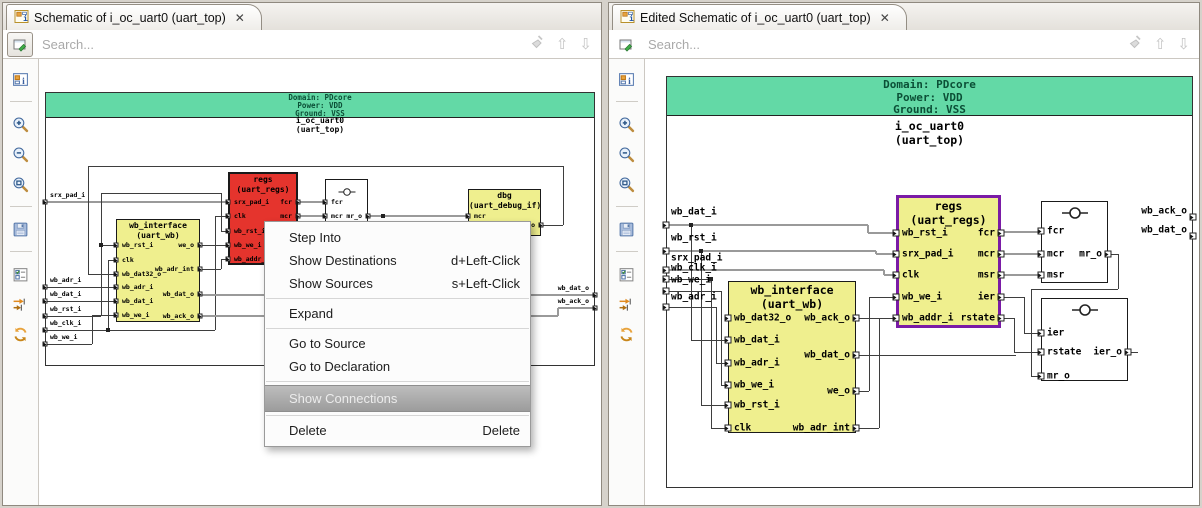 This screenshot has width=1202, height=508. Describe the element at coordinates (397, 398) in the screenshot. I see `menu-item-show-connections: Show Connections` at that location.